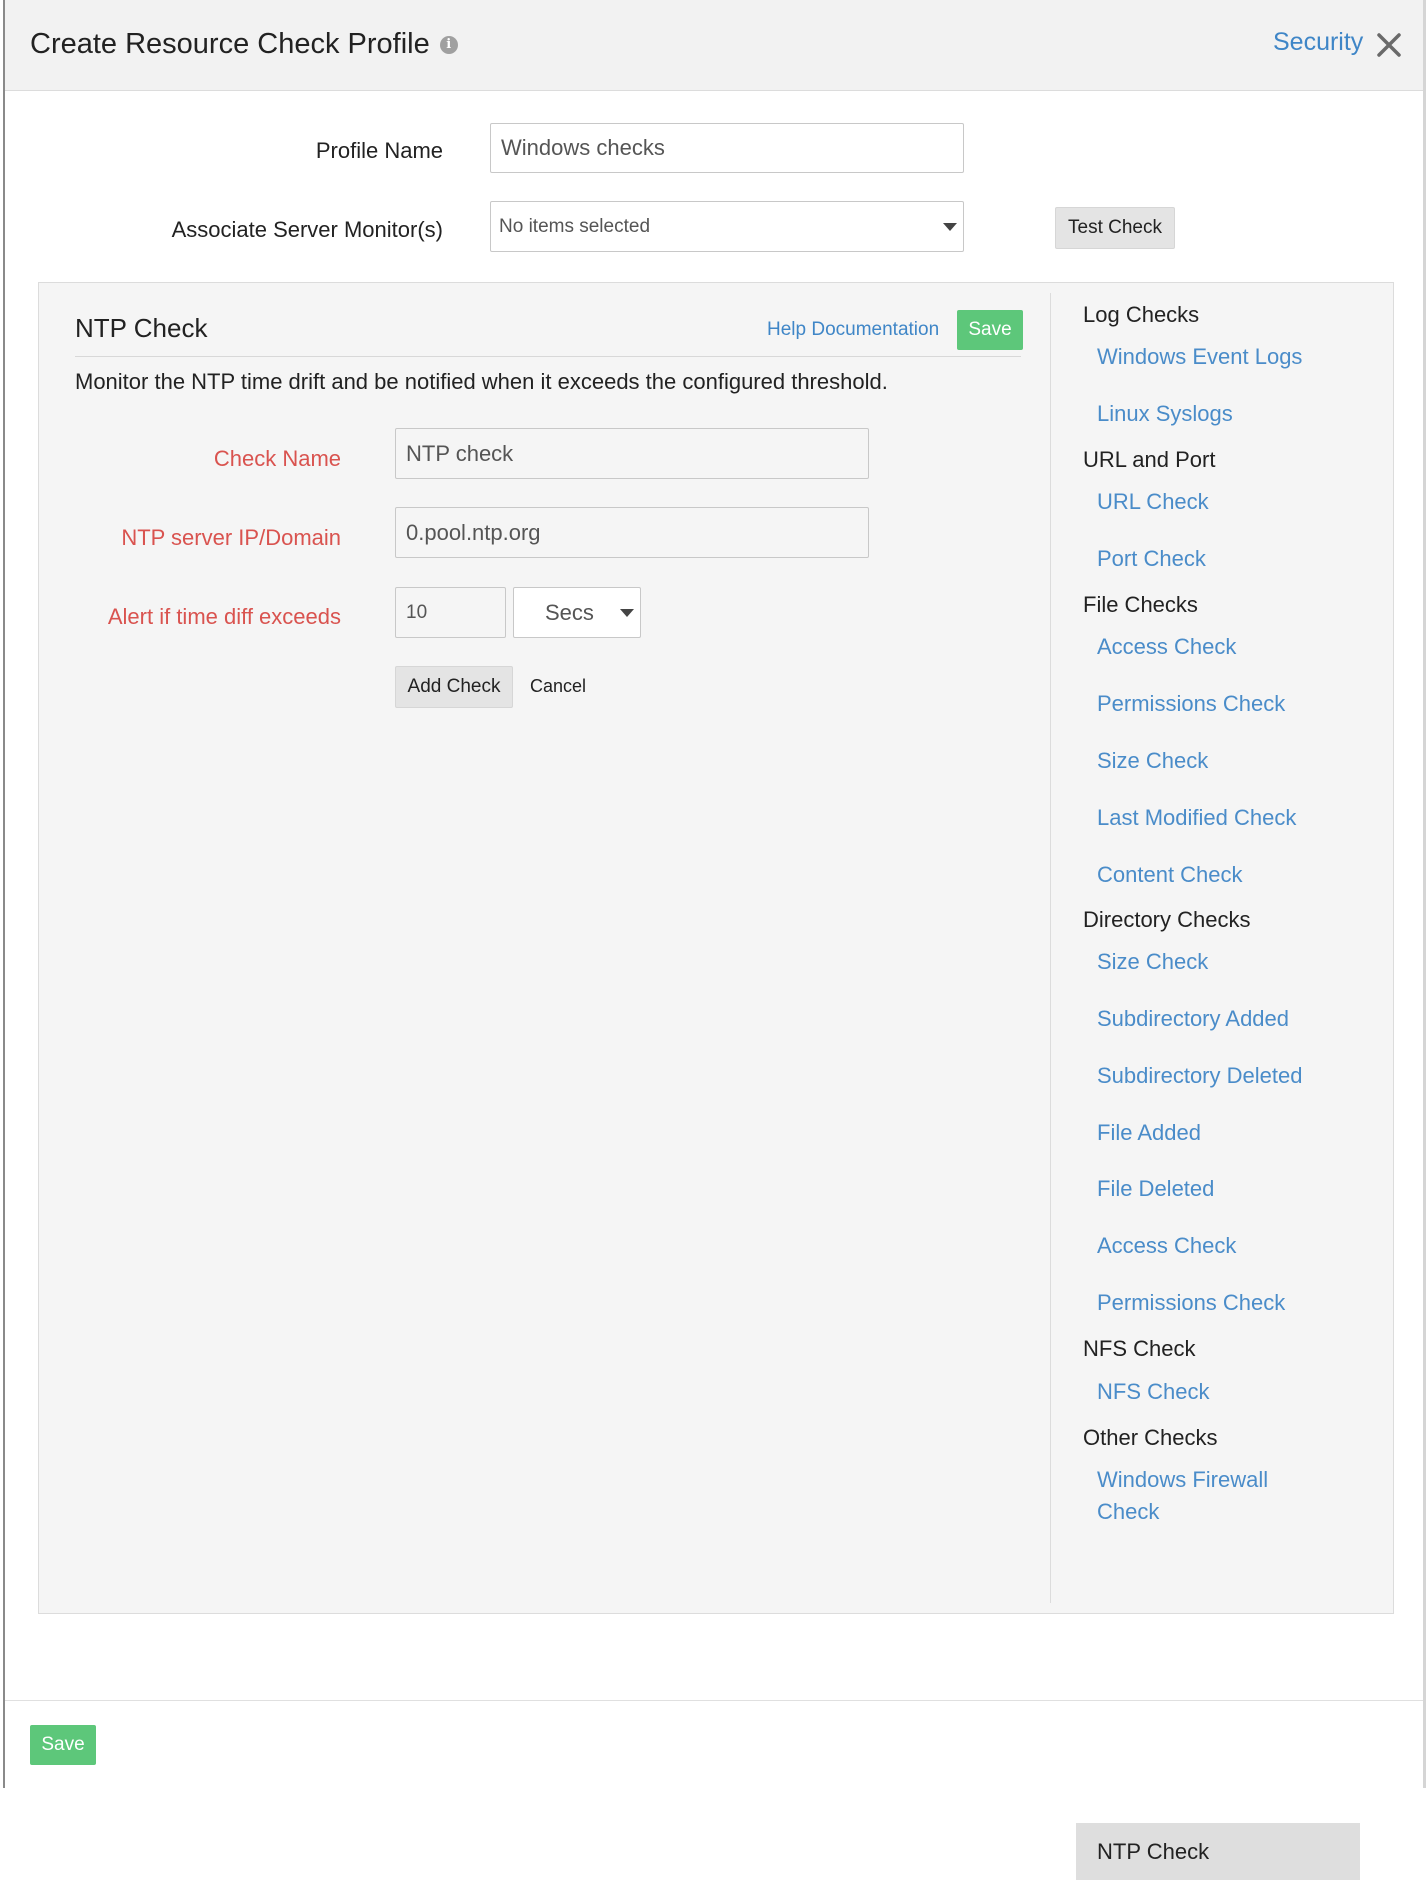  What do you see at coordinates (1150, 1437) in the screenshot?
I see `sidebar-group-other-checks: Other Checks` at bounding box center [1150, 1437].